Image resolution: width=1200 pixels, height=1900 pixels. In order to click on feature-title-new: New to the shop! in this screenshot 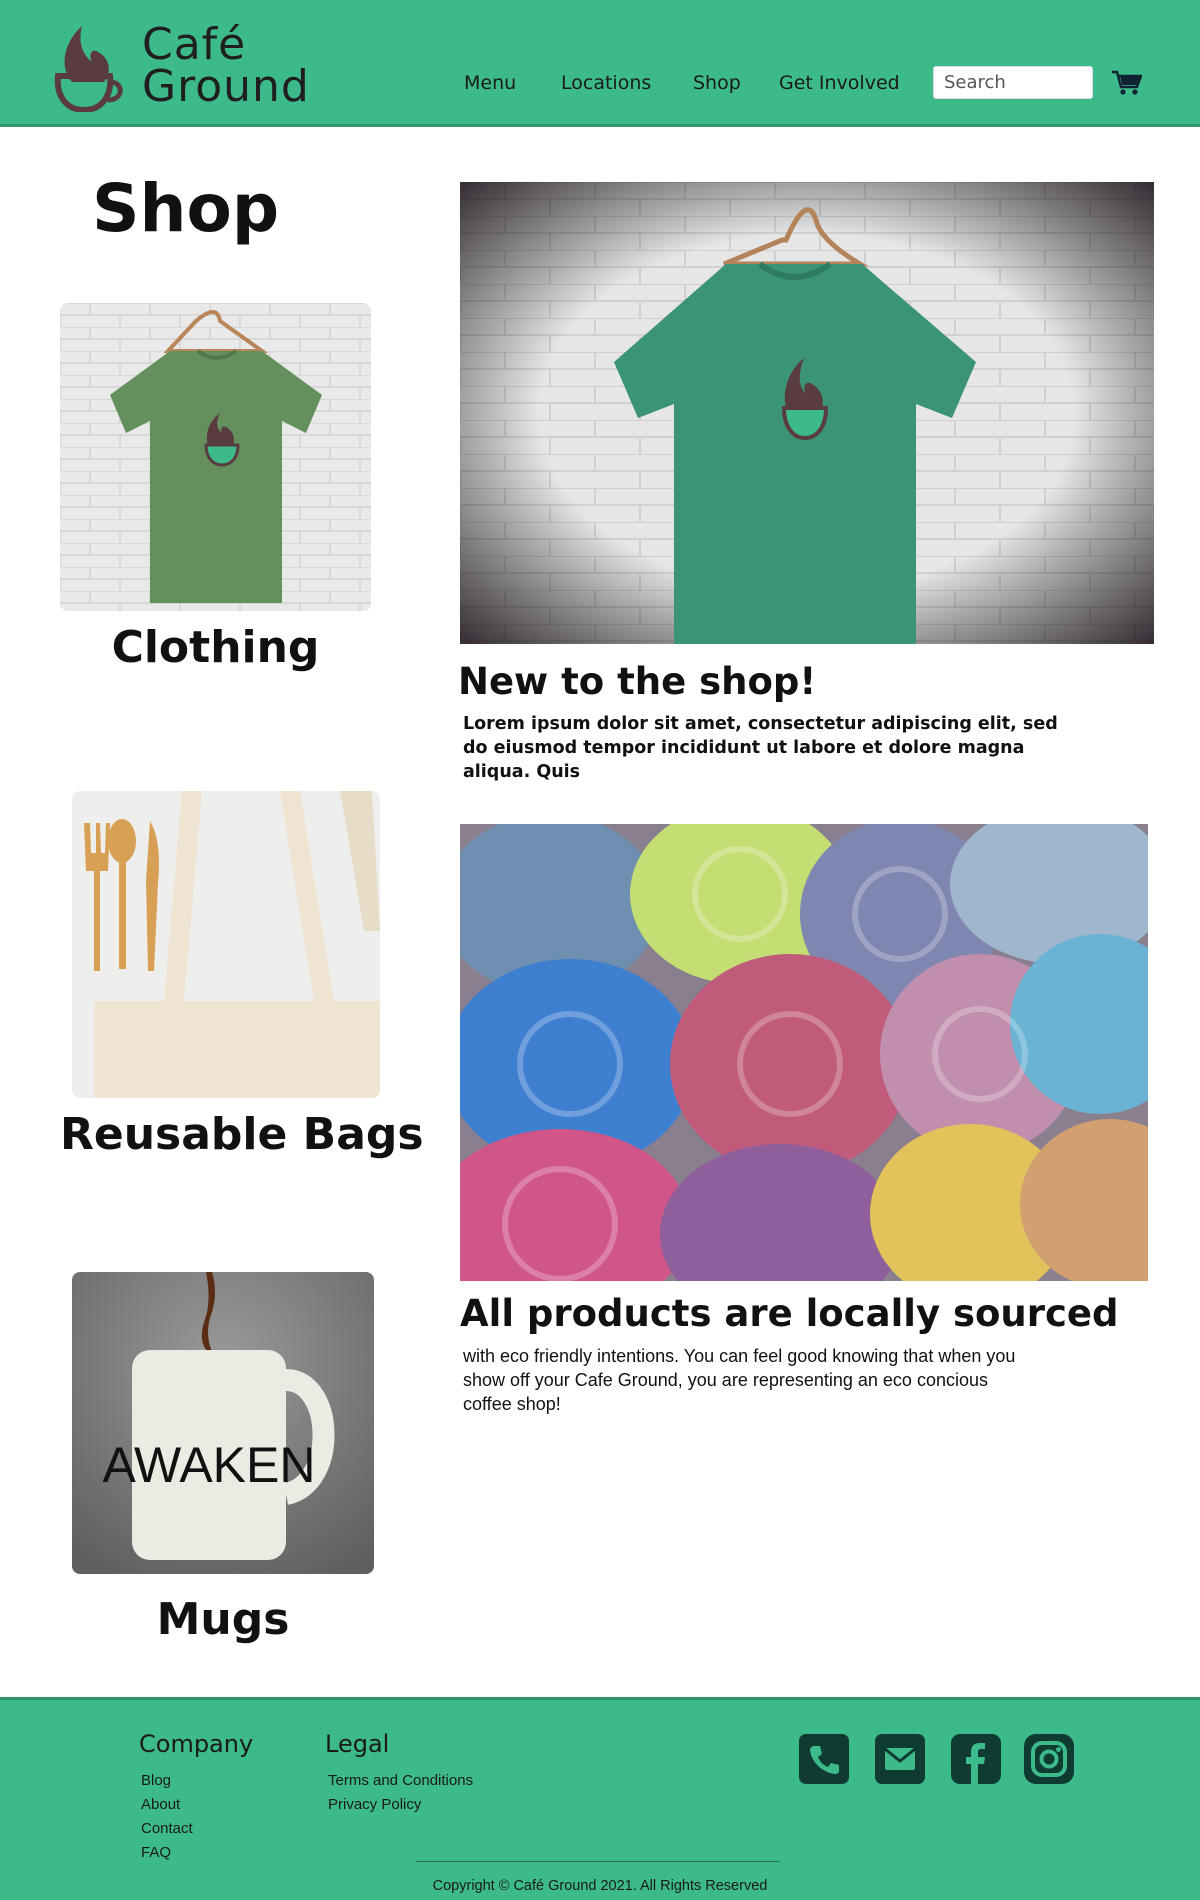, I will do `click(637, 681)`.